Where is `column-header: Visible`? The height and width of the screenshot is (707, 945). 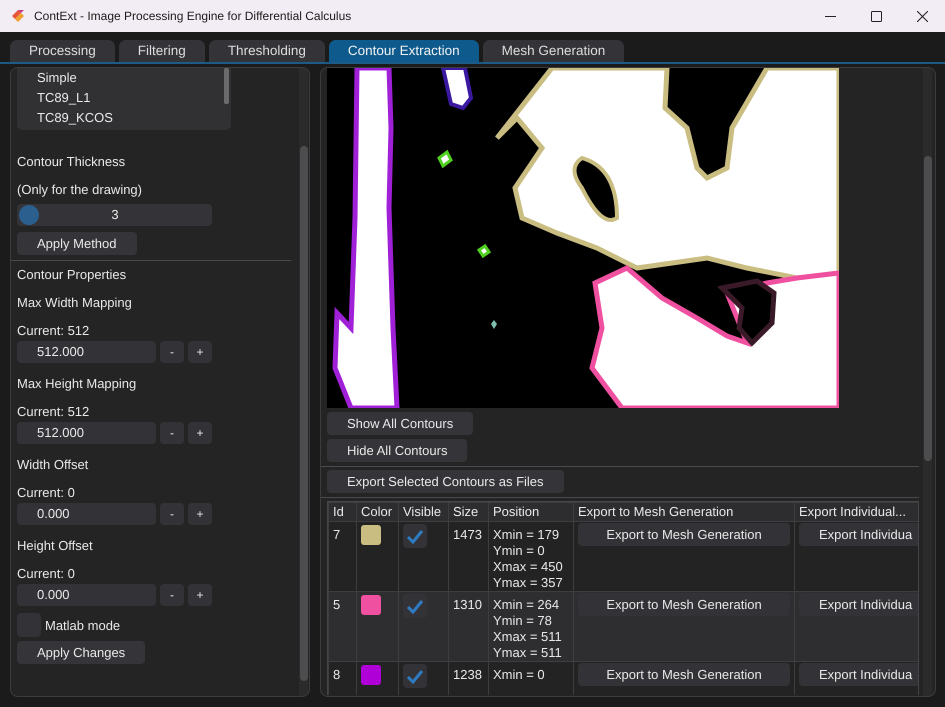
column-header: Visible is located at coordinates (423, 512).